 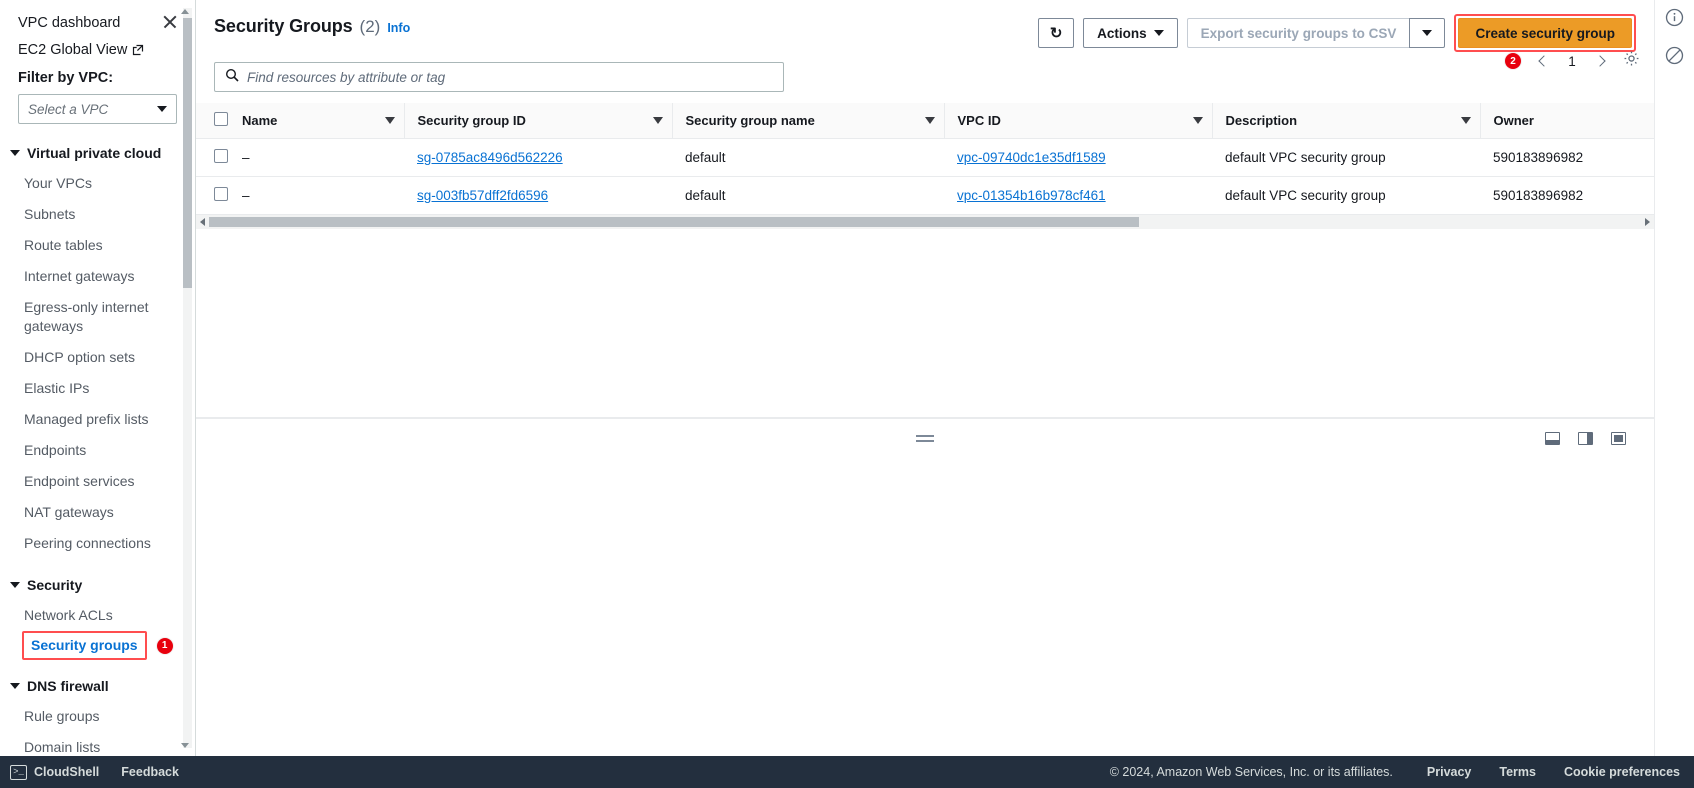 I want to click on vpc-id-link: vpc-01354b16b978cf461, so click(x=1031, y=195).